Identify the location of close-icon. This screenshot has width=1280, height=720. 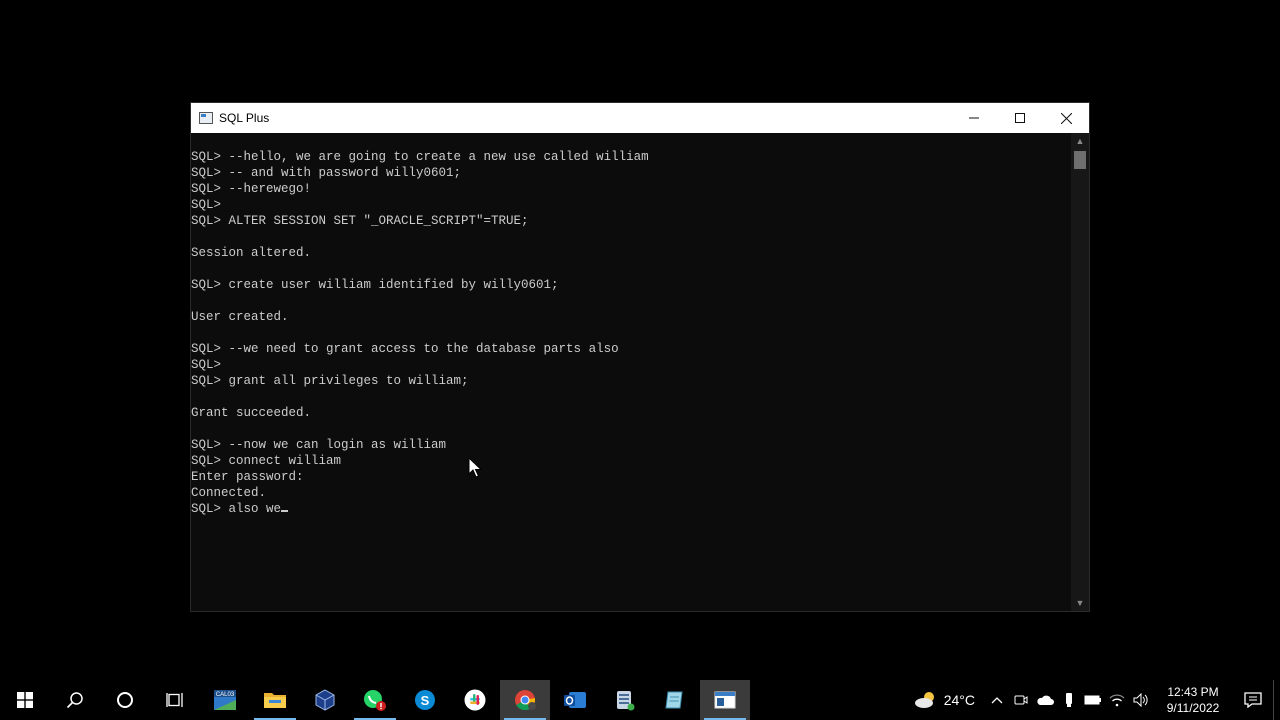
(1066, 118).